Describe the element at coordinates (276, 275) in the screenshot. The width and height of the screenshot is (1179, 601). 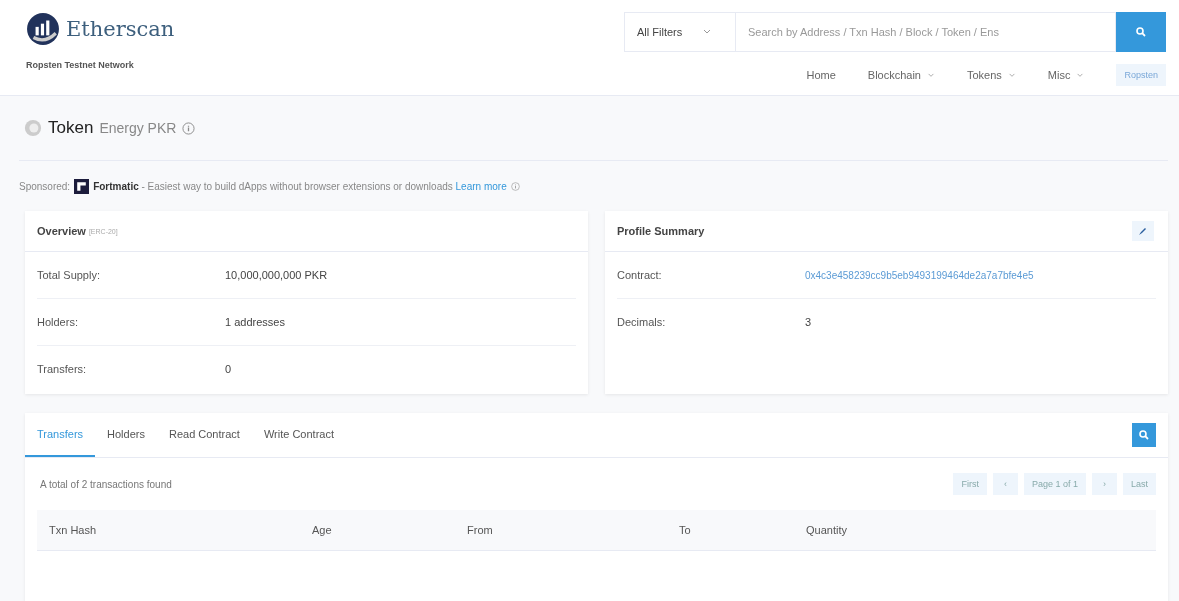
I see `field-value: 10,000,000,000 PKR` at that location.